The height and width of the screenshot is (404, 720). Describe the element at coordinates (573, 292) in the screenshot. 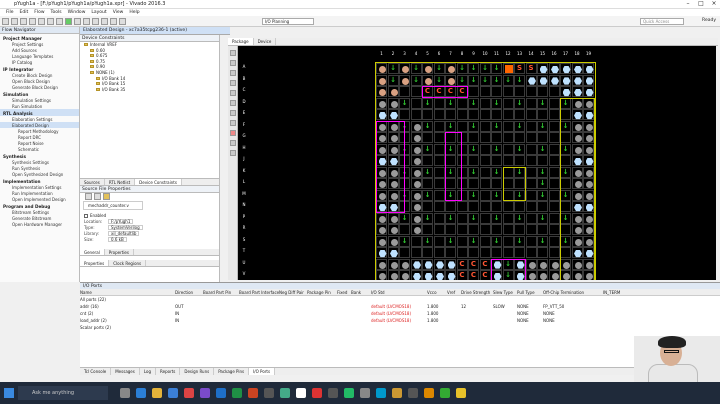

I see `io-col-header: Off-Chip Termination` at that location.